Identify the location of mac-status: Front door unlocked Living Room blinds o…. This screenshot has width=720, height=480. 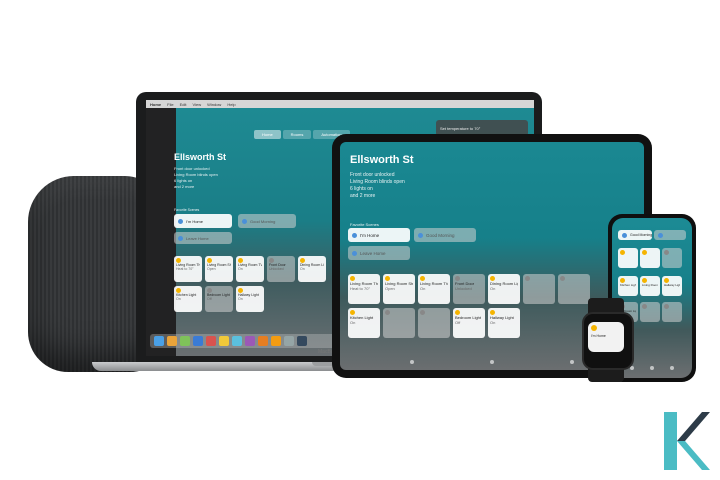
(196, 178).